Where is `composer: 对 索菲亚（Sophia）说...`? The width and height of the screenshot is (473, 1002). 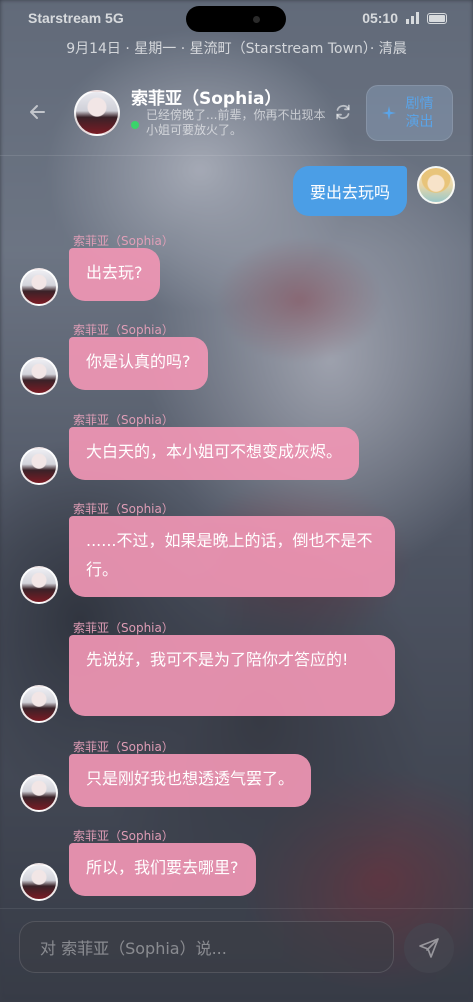 composer: 对 索菲亚（Sophia）说... is located at coordinates (236, 955).